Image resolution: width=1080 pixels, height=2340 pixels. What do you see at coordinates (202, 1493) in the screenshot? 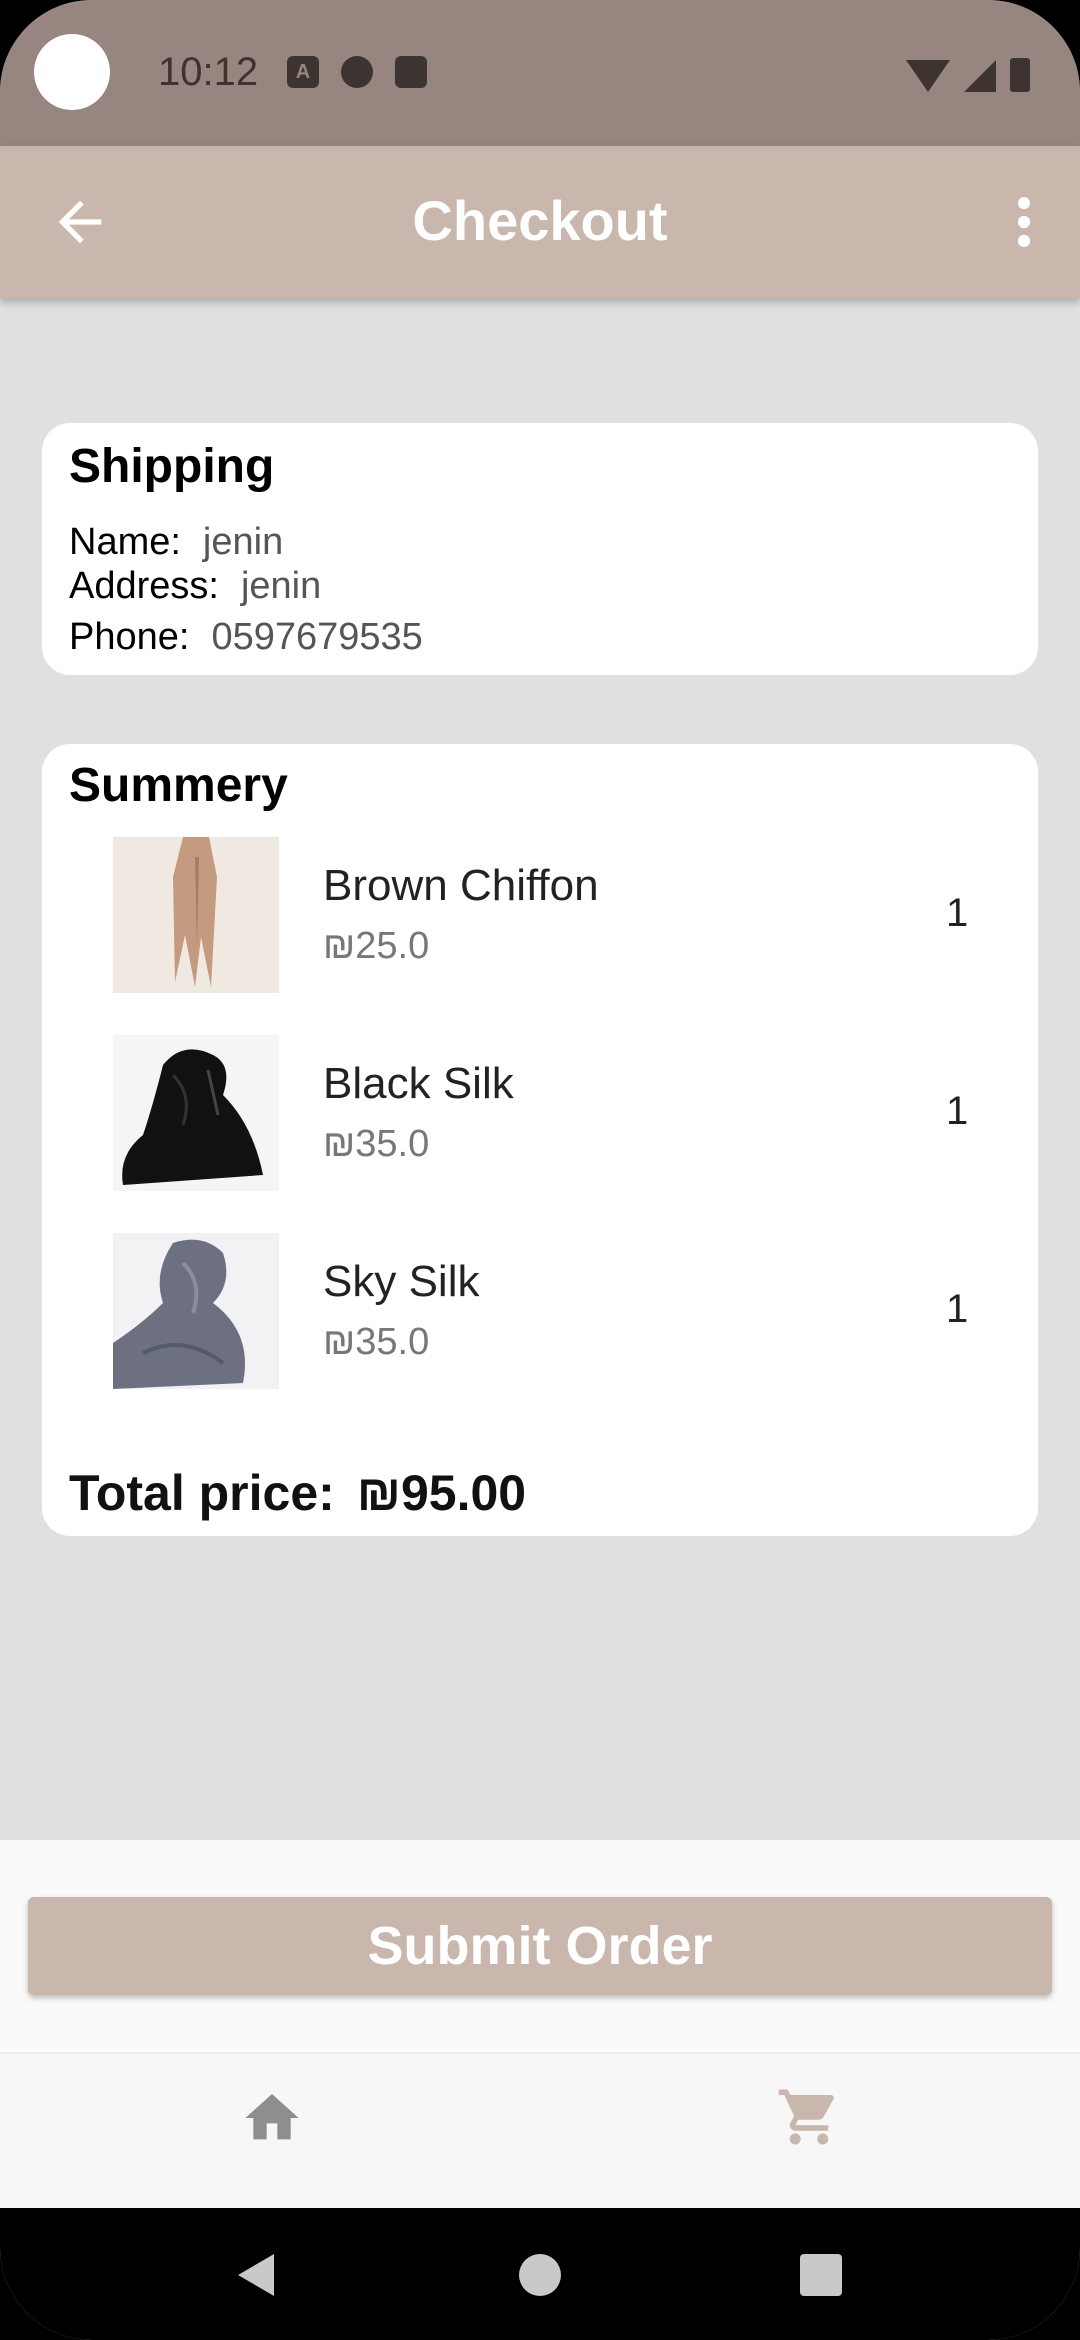
I see `total-label: Total price:` at bounding box center [202, 1493].